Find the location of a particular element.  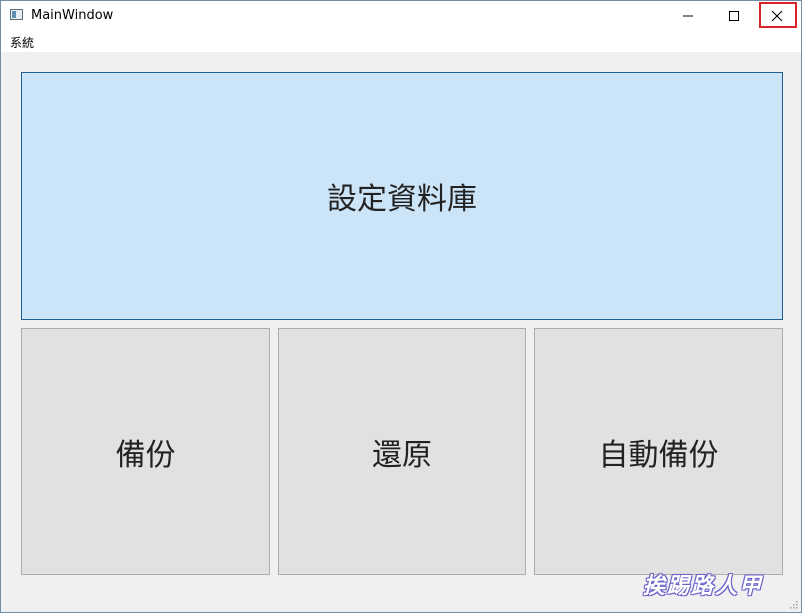

minimize-icon is located at coordinates (688, 16).